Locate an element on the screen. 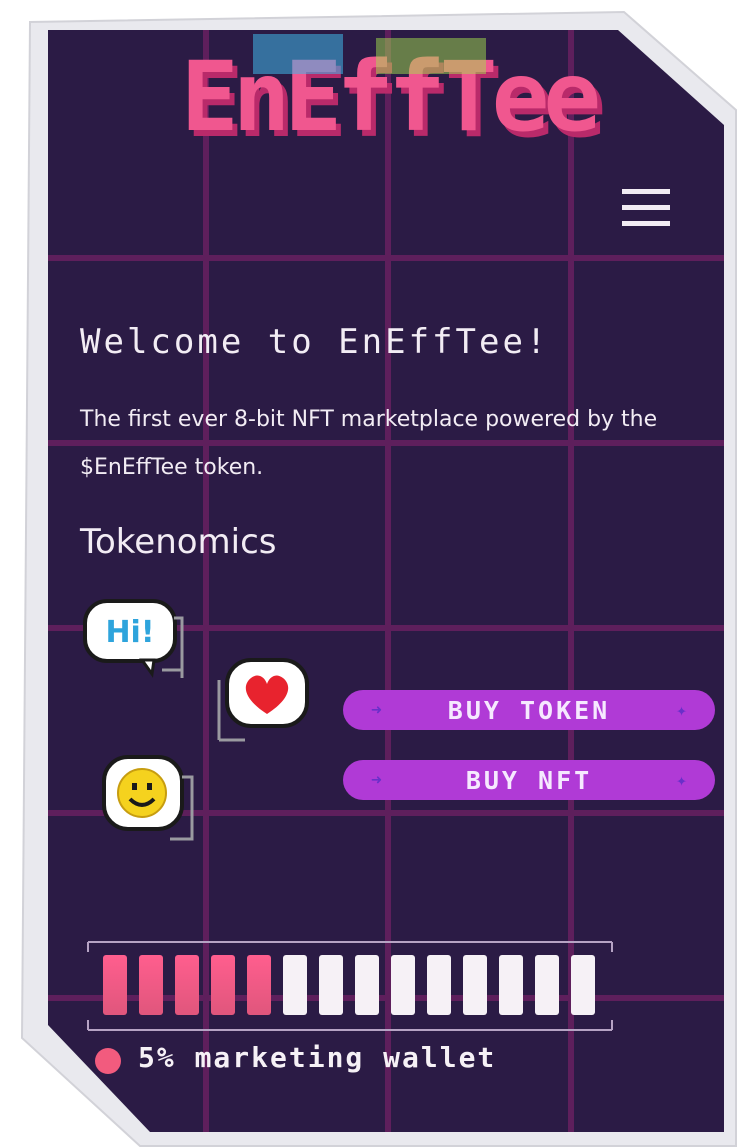 Image resolution: width=738 pixels, height=1147 pixels. hi-speech-bubble-icon: Hi! is located at coordinates (133, 638).